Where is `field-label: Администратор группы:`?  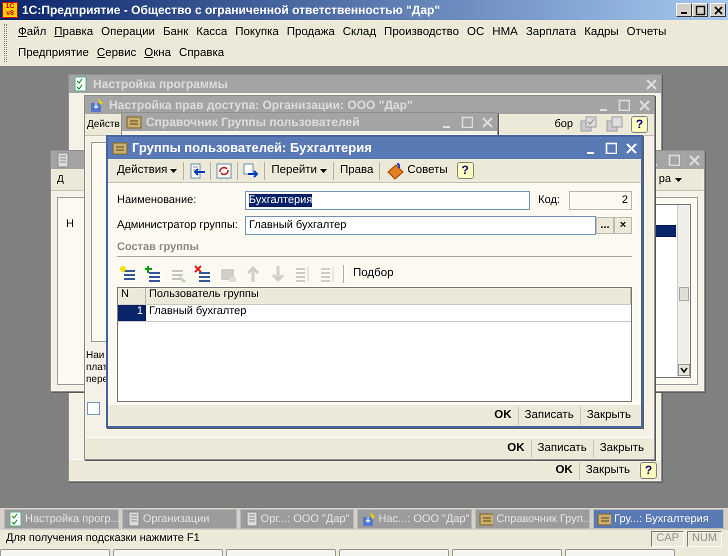
field-label: Администратор группы: is located at coordinates (178, 225).